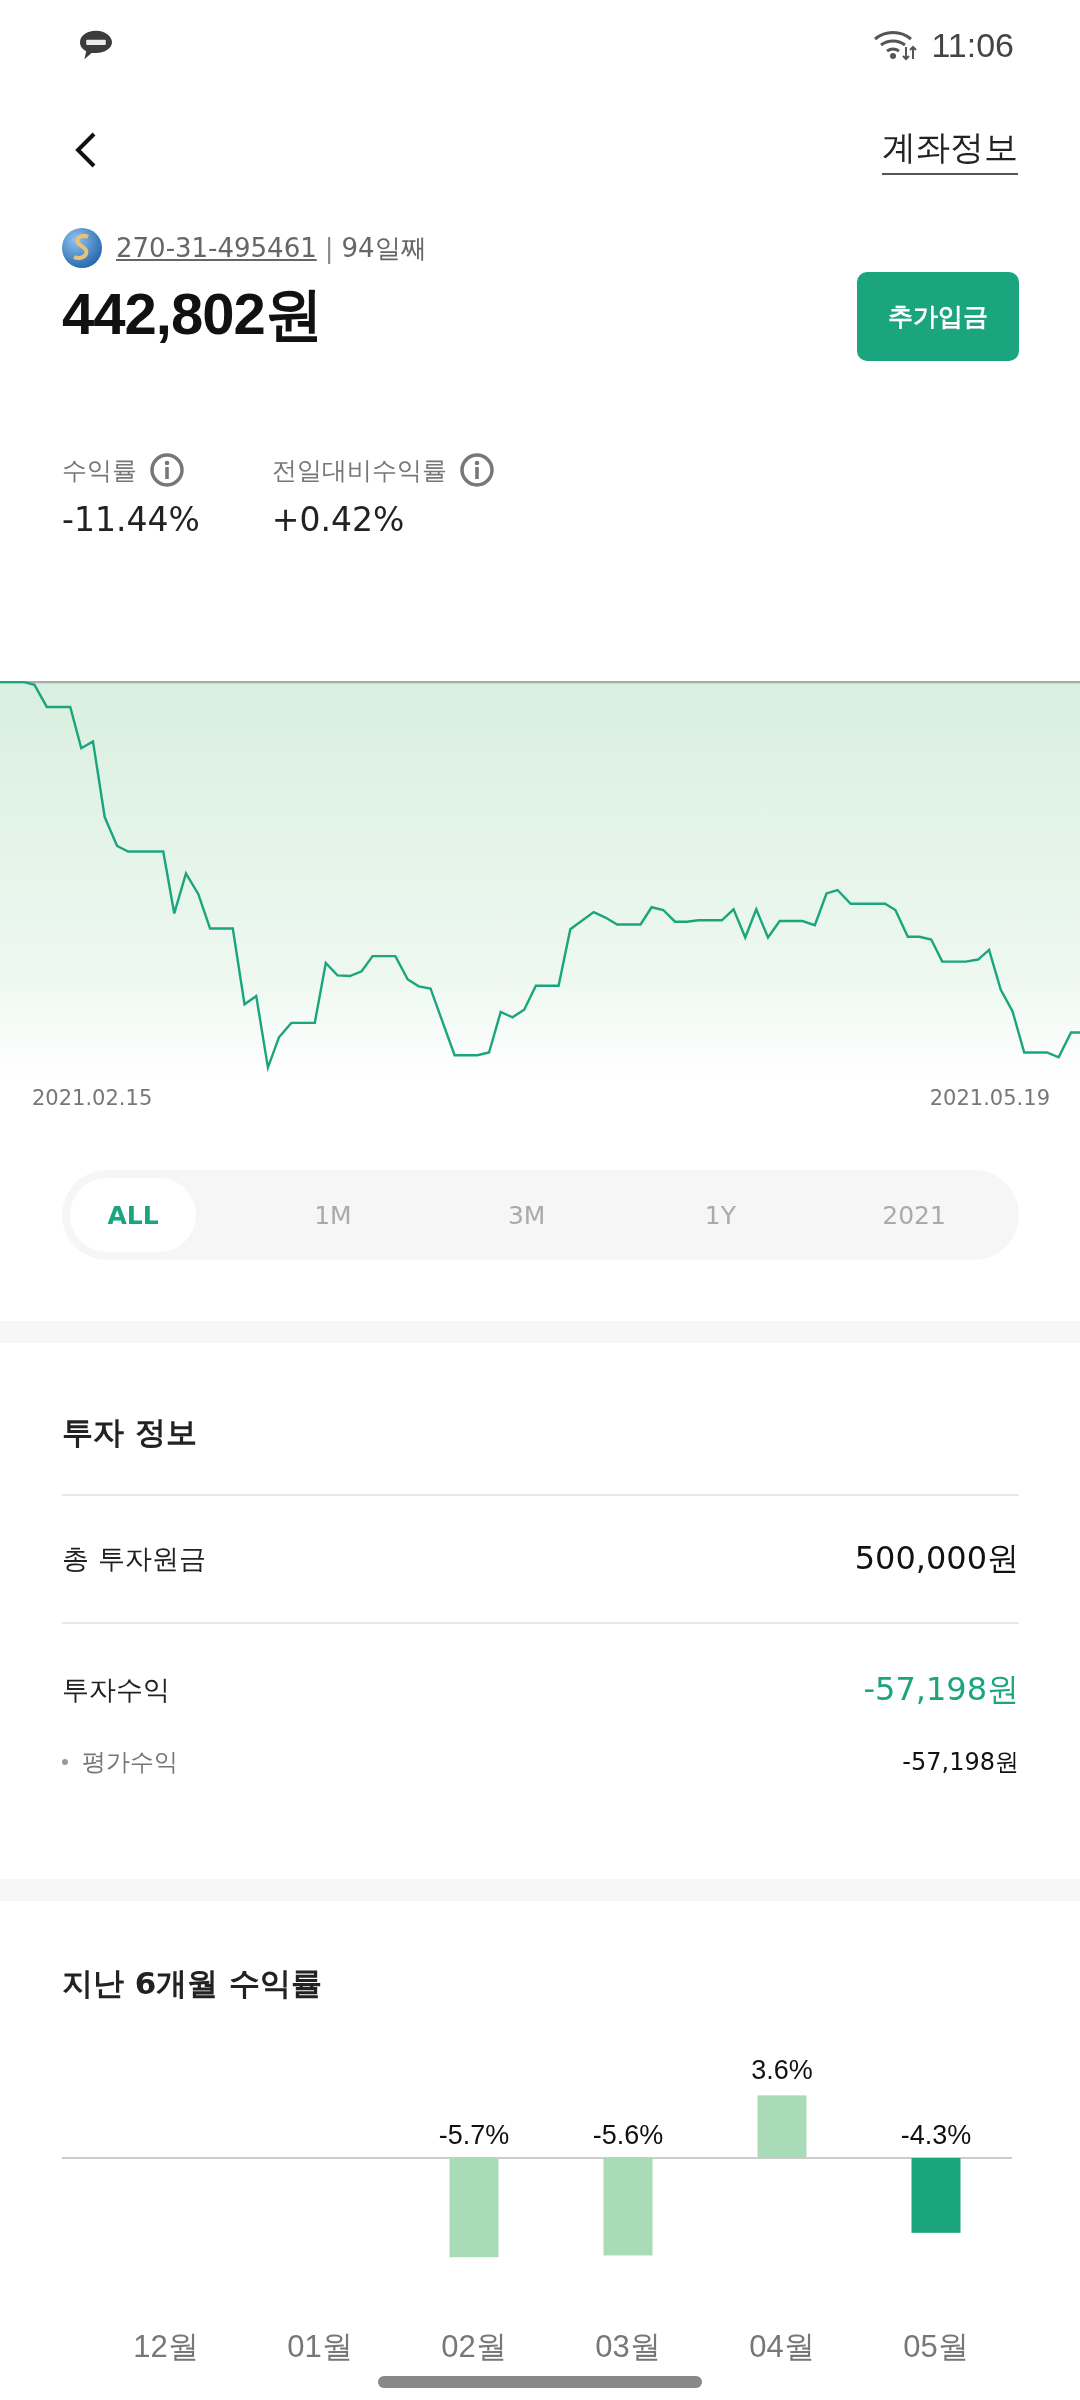 The image size is (1080, 2400). What do you see at coordinates (895, 45) in the screenshot?
I see `wifi-icon` at bounding box center [895, 45].